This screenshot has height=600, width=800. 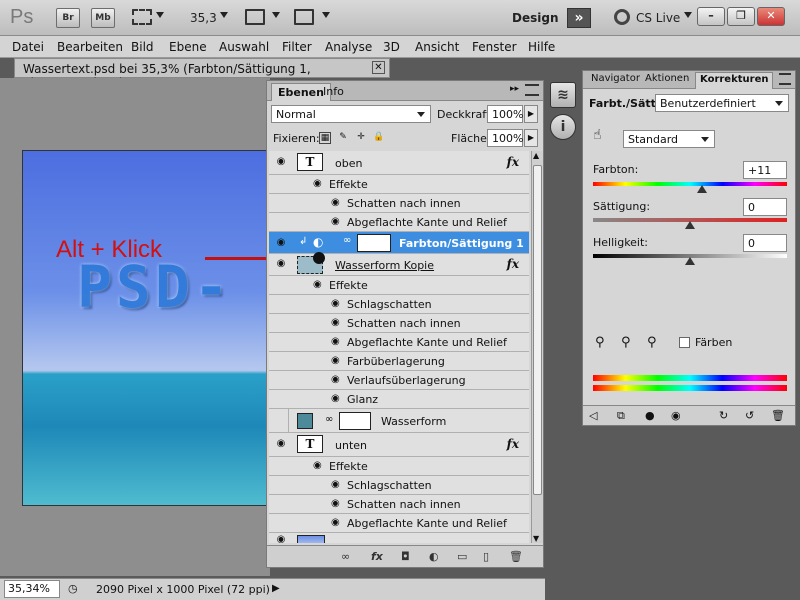 I want to click on layer-row-wasserform-kopie: ◉ Wasserform Kopie fx, so click(x=399, y=264).